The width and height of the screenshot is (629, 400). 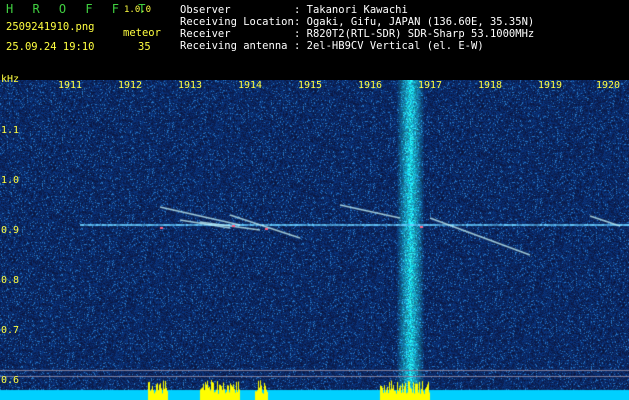 What do you see at coordinates (70, 85) in the screenshot?
I see `time-tick: 1911` at bounding box center [70, 85].